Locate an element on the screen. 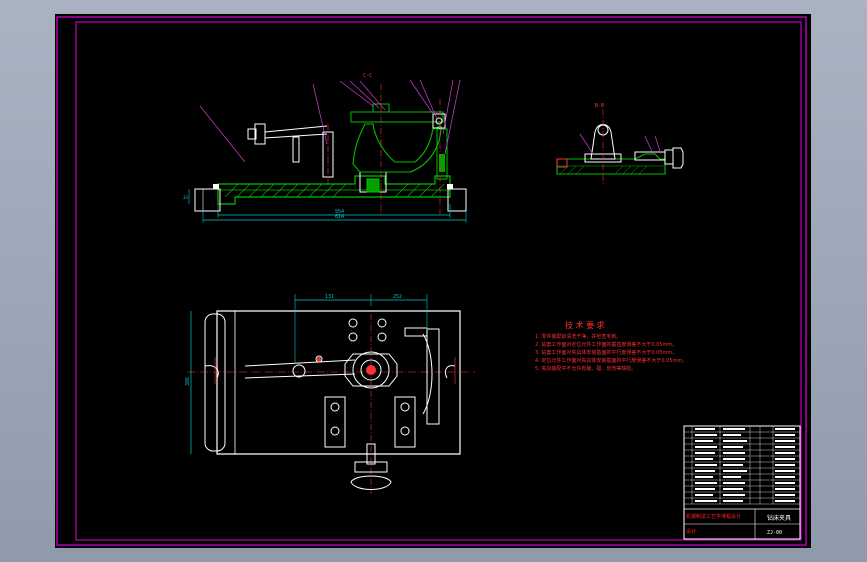 Image resolution: width=867 pixels, height=562 pixels. tech-req-item-5: 5. 夹具装配中不允许有磕、碰、划伤等缺陷。 is located at coordinates (585, 368).